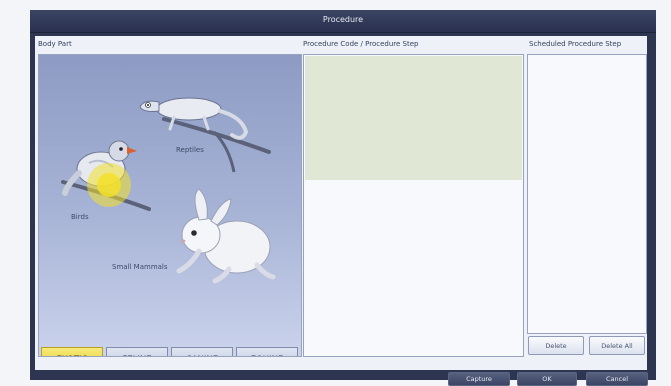 This screenshot has height=386, width=671. I want to click on tab-canine: CANINE, so click(202, 351).